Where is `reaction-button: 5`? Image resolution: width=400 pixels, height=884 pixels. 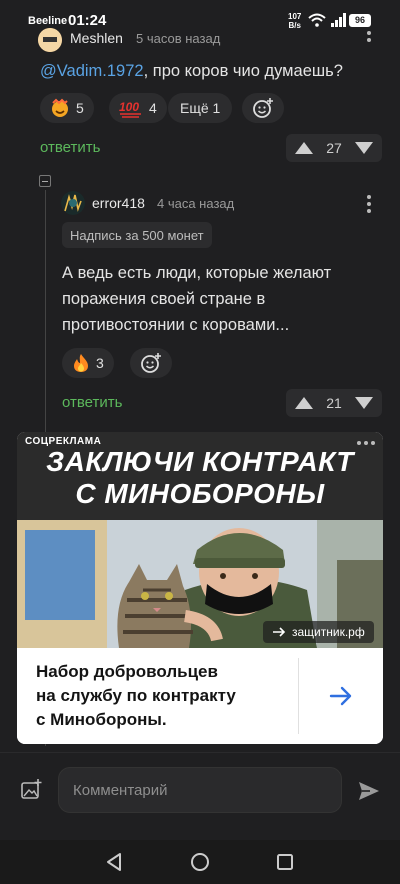
reaction-button: 5 is located at coordinates (67, 108).